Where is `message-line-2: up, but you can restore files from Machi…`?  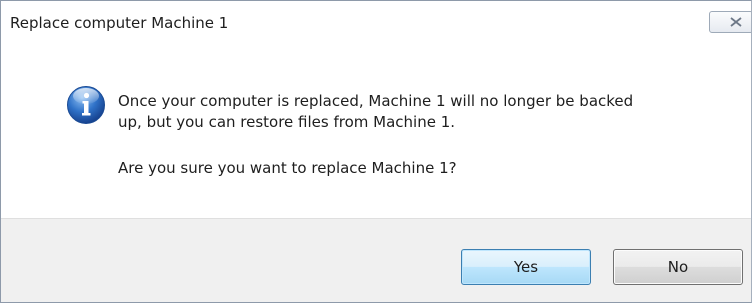 message-line-2: up, but you can restore files from Machi… is located at coordinates (287, 122).